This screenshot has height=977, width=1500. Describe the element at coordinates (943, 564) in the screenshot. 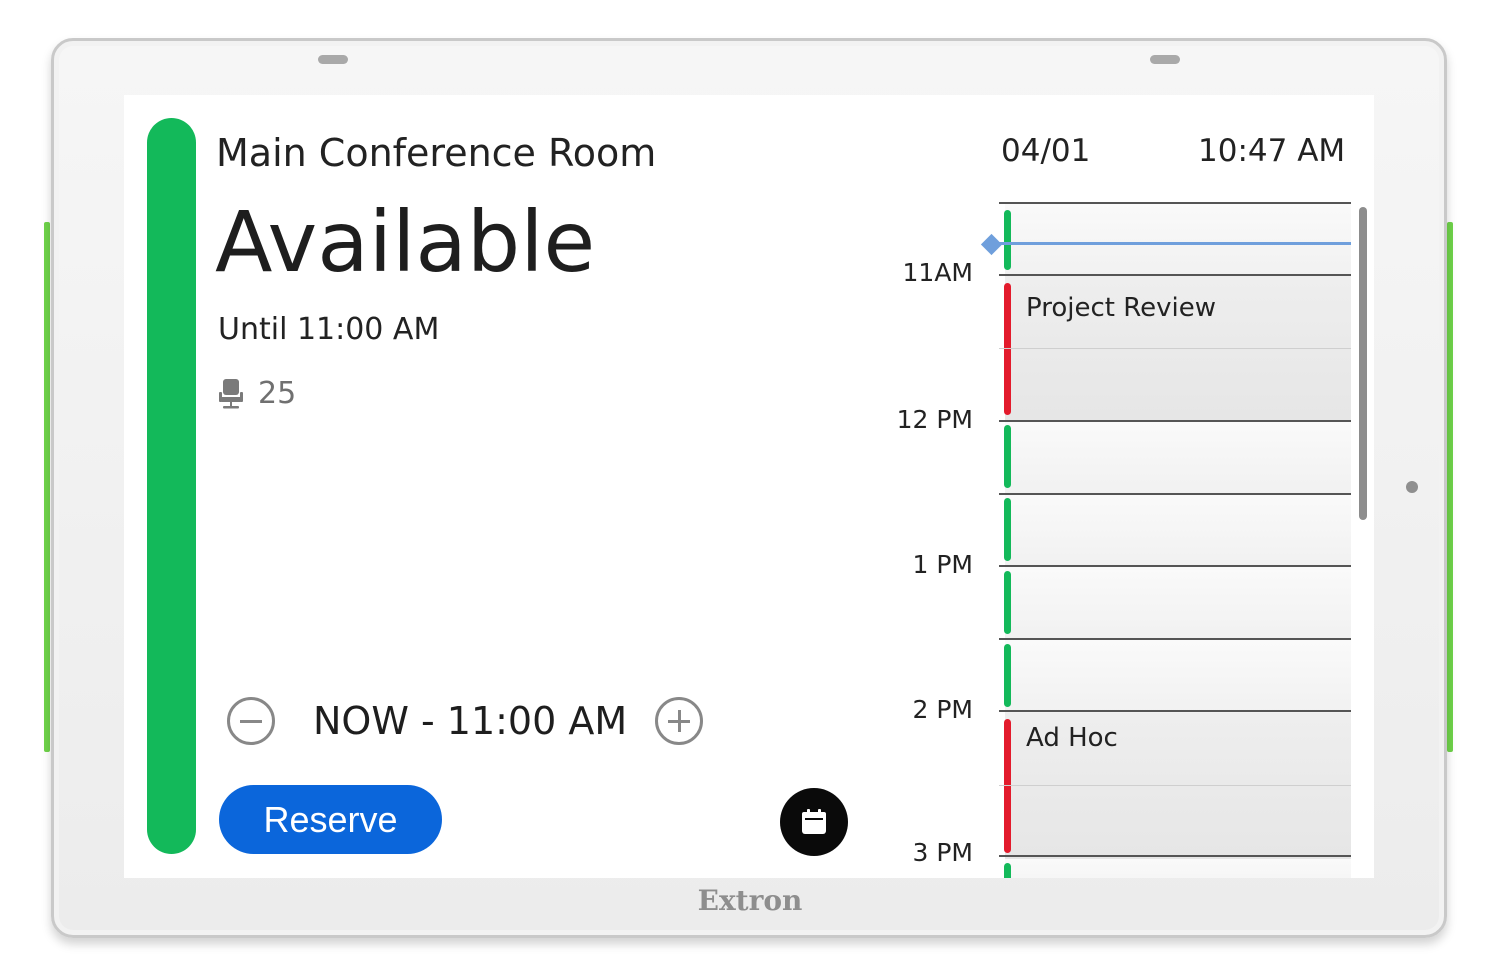

I see `time-label-1pm: 1 PM` at that location.